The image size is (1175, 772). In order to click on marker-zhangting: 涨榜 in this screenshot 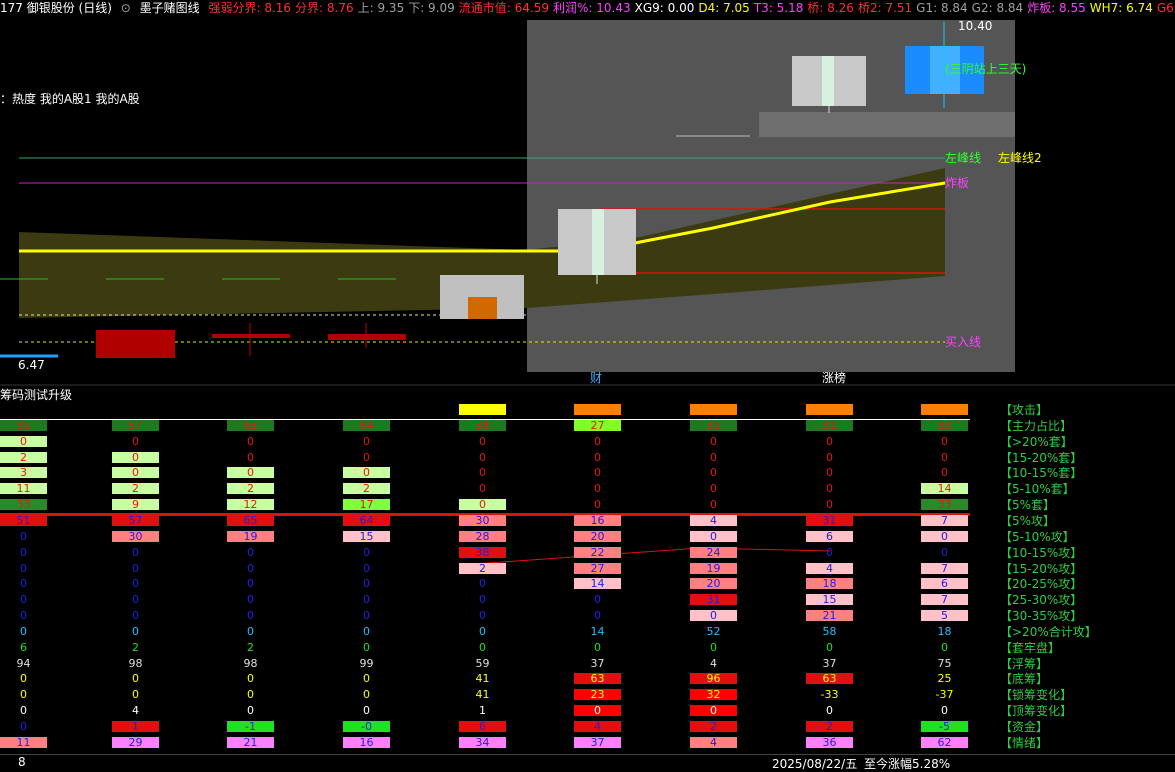, I will do `click(834, 377)`.